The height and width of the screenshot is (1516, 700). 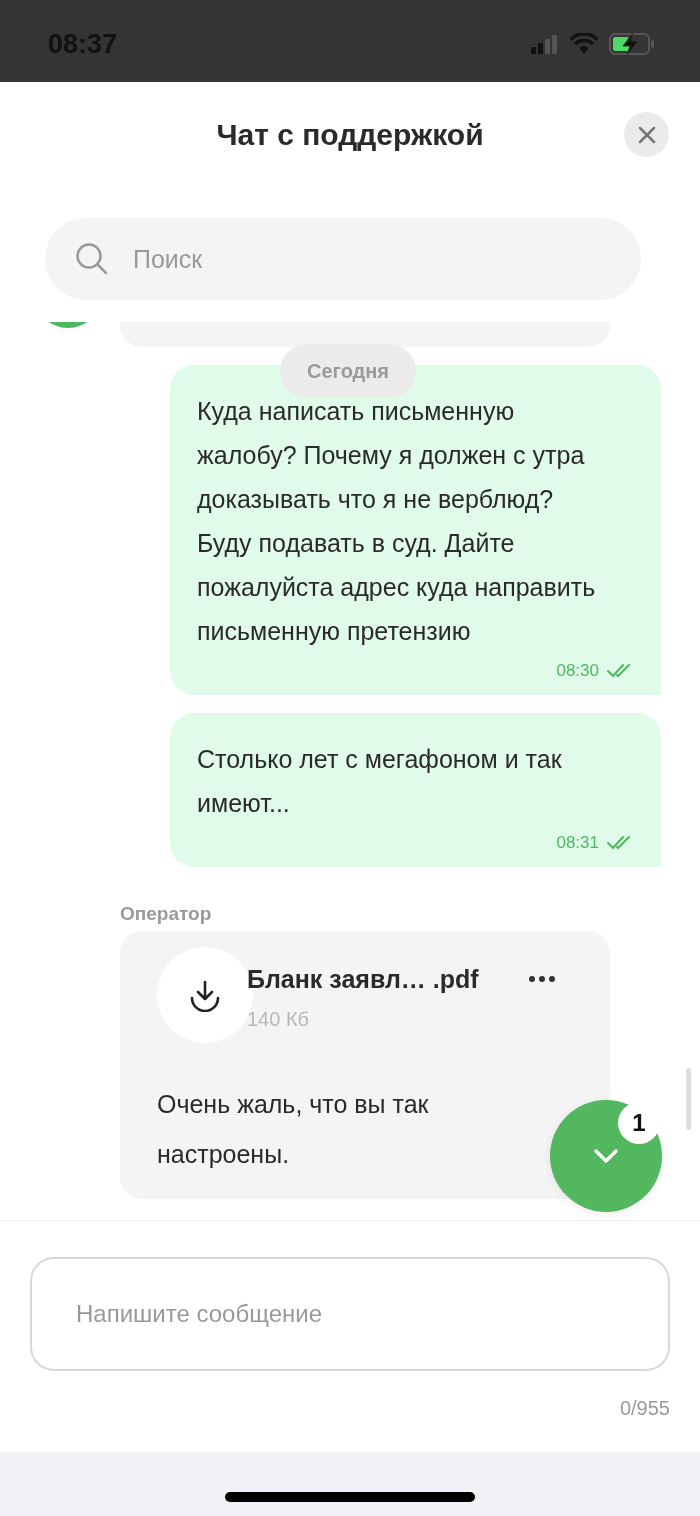 I want to click on wifi-icon, so click(x=584, y=44).